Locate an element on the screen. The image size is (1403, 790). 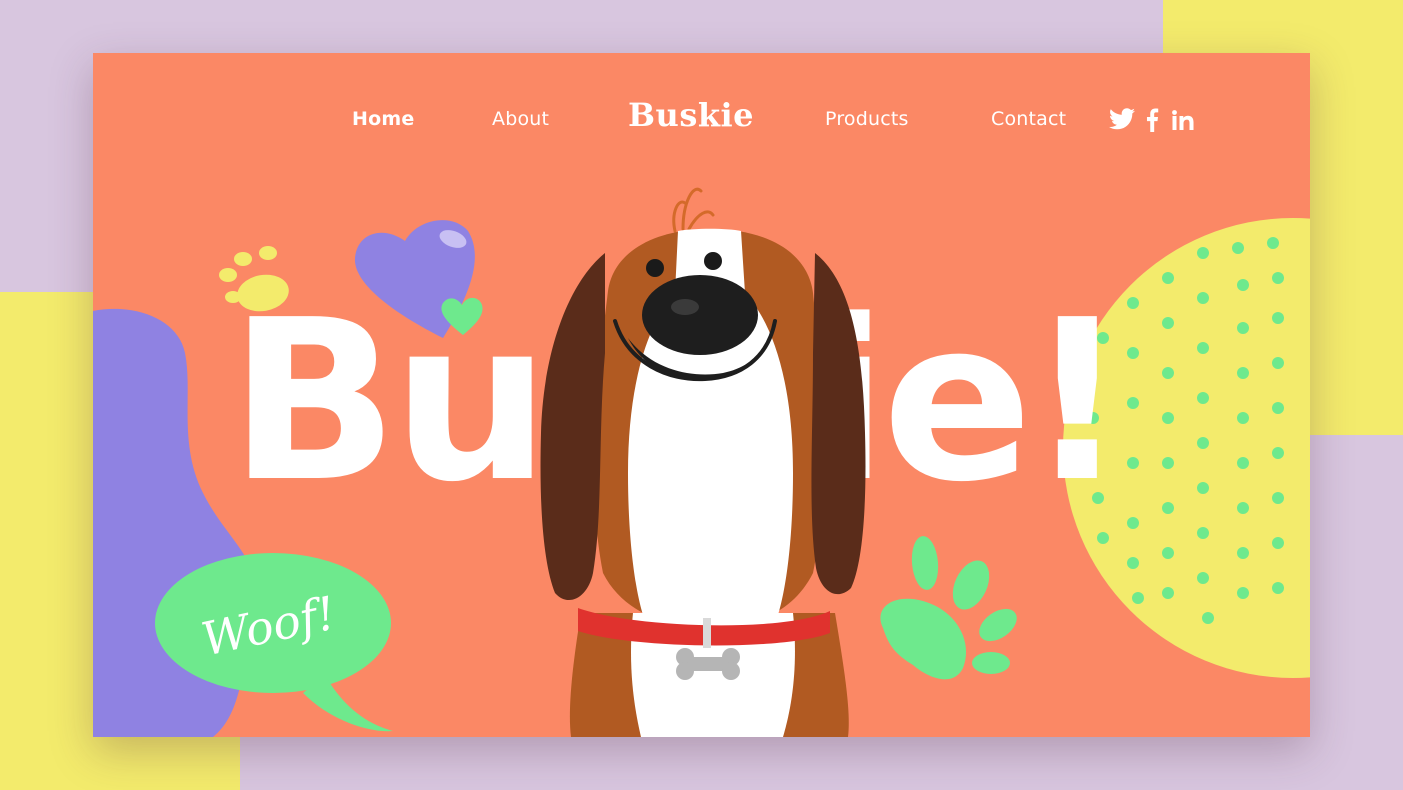
dog-nose is located at coordinates (700, 315).